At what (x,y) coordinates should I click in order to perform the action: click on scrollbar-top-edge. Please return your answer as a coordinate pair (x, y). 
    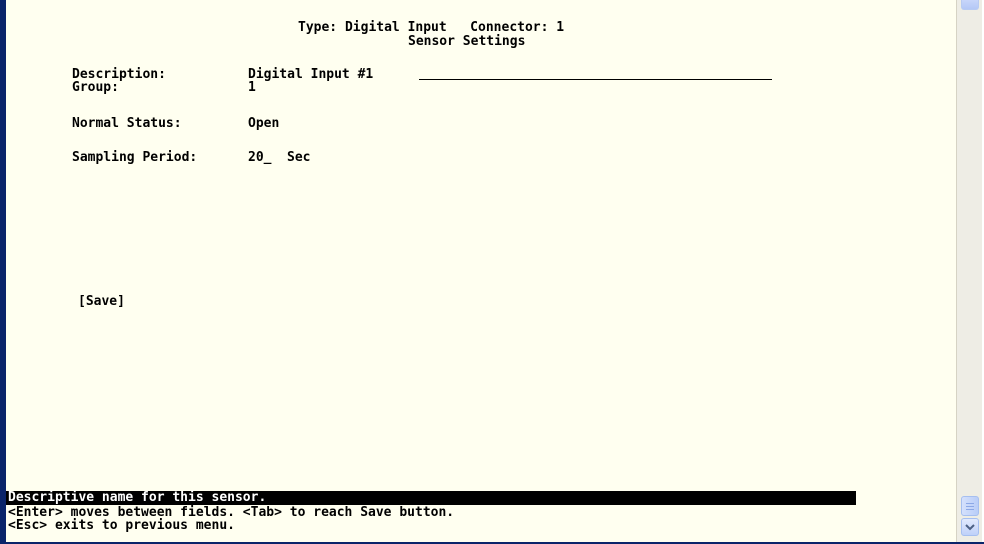
    Looking at the image, I should click on (970, 5).